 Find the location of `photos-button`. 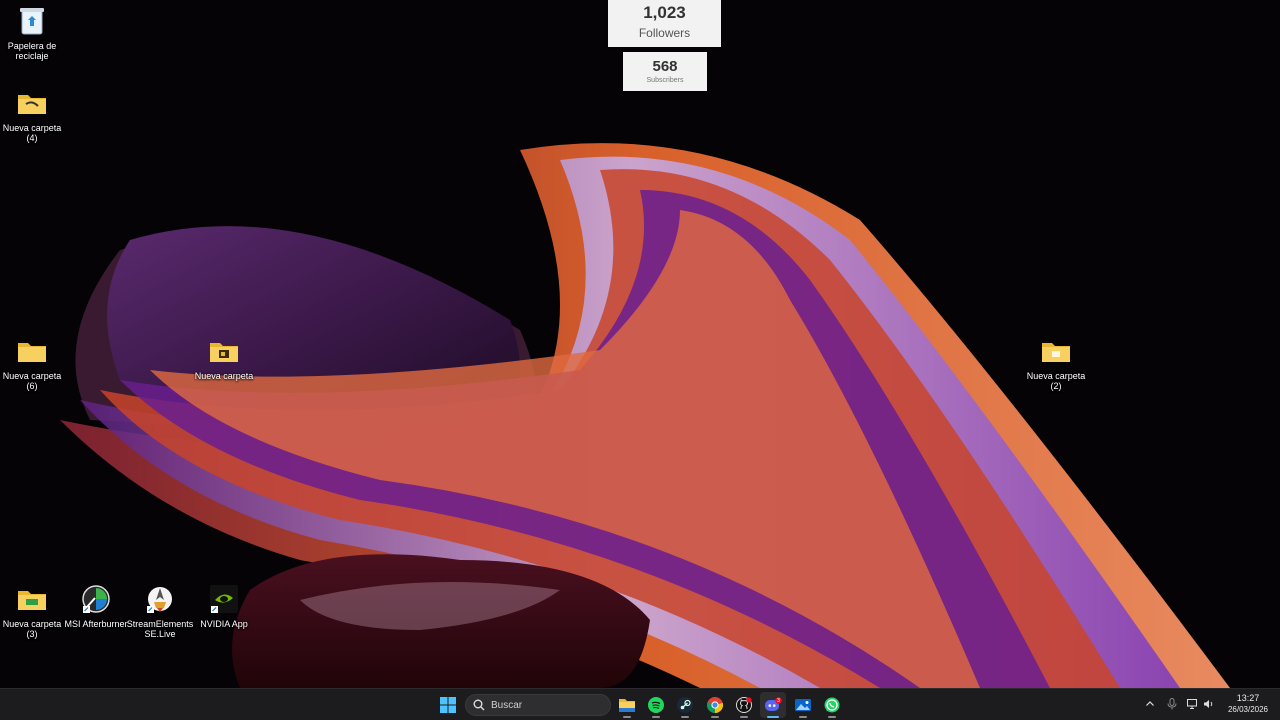

photos-button is located at coordinates (803, 705).